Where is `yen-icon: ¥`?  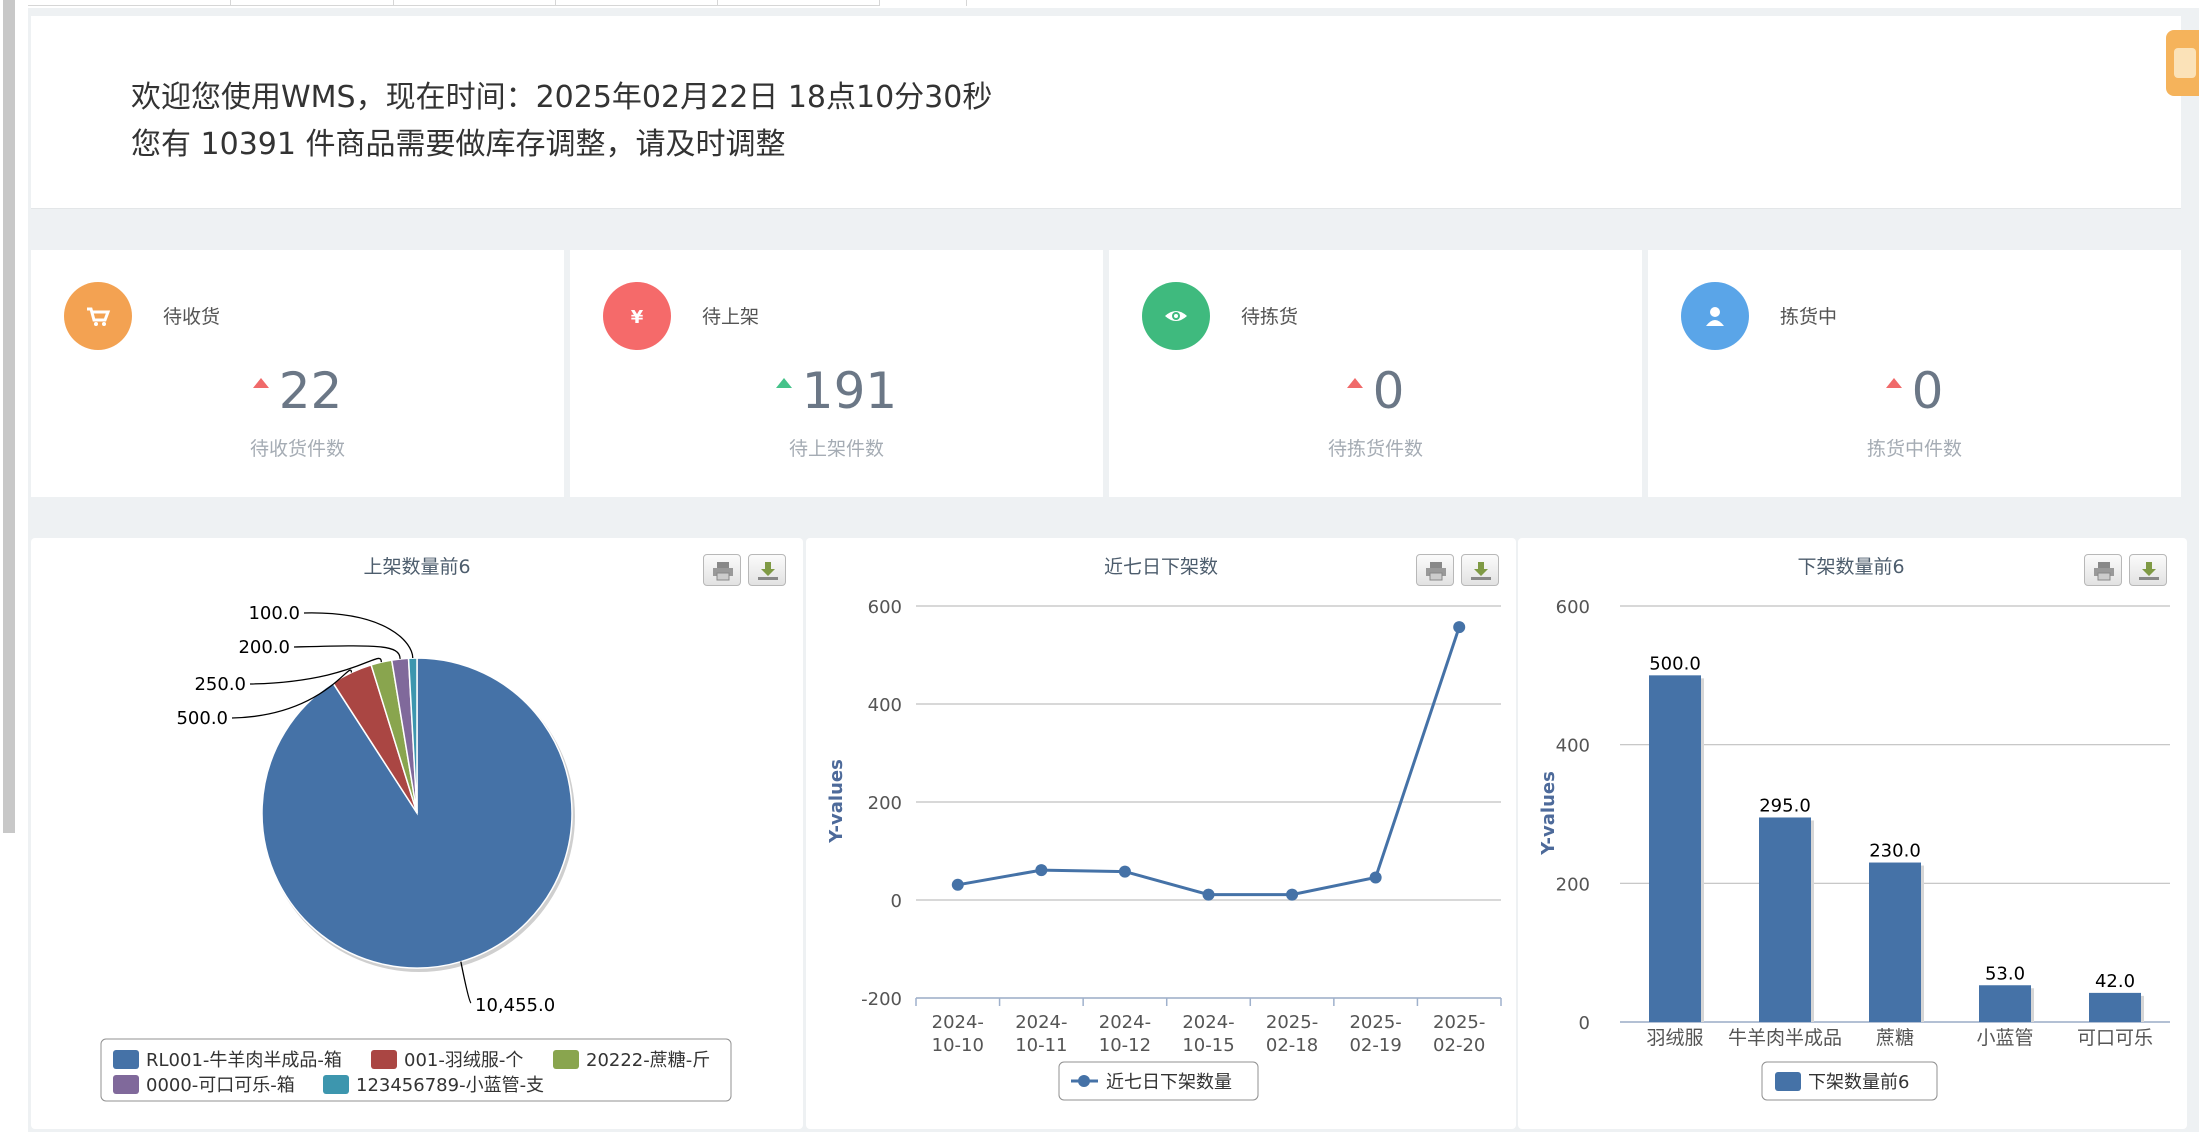 yen-icon: ¥ is located at coordinates (637, 316).